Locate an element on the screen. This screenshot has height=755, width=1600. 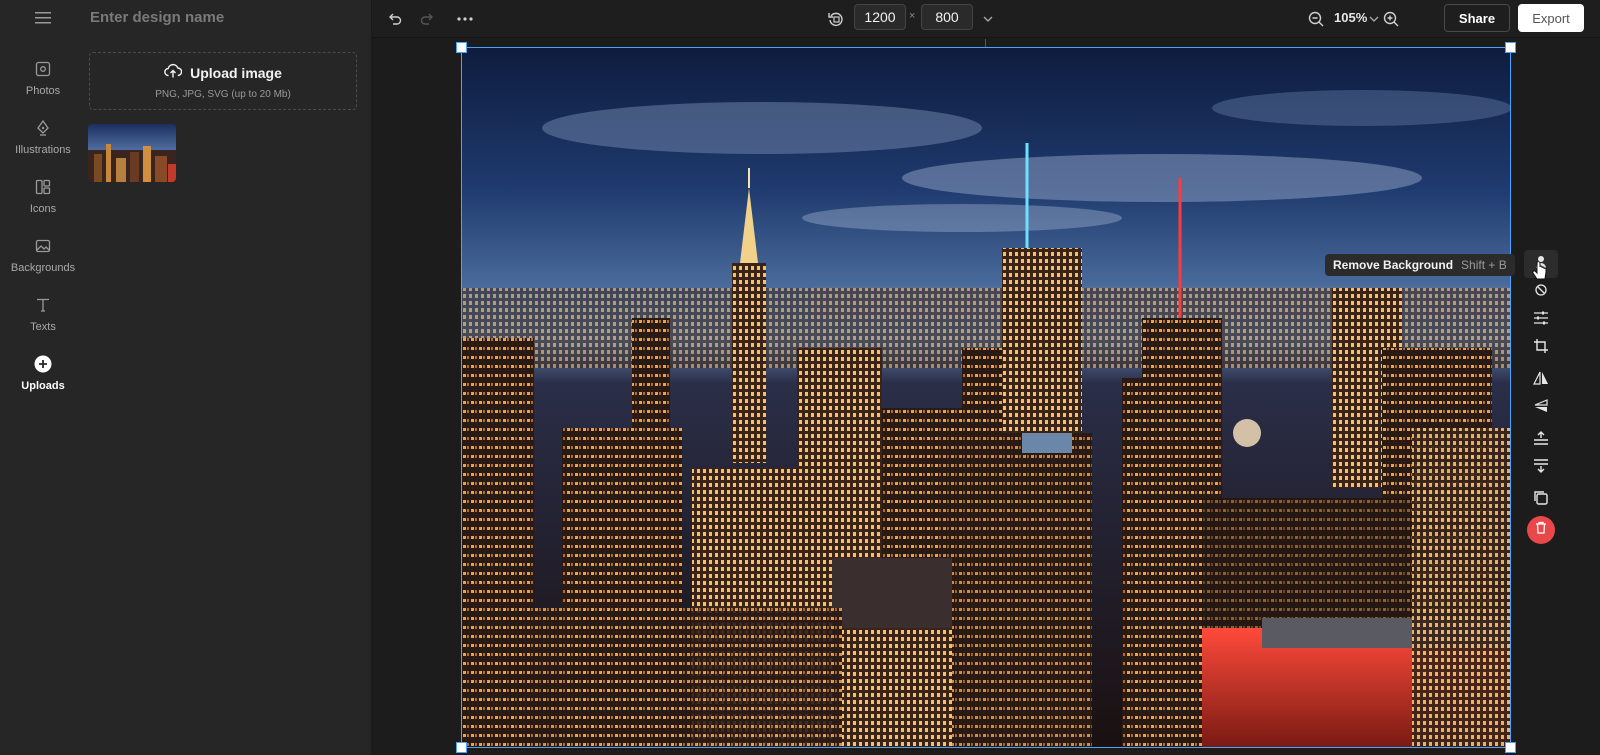
text-icon is located at coordinates (43, 305).